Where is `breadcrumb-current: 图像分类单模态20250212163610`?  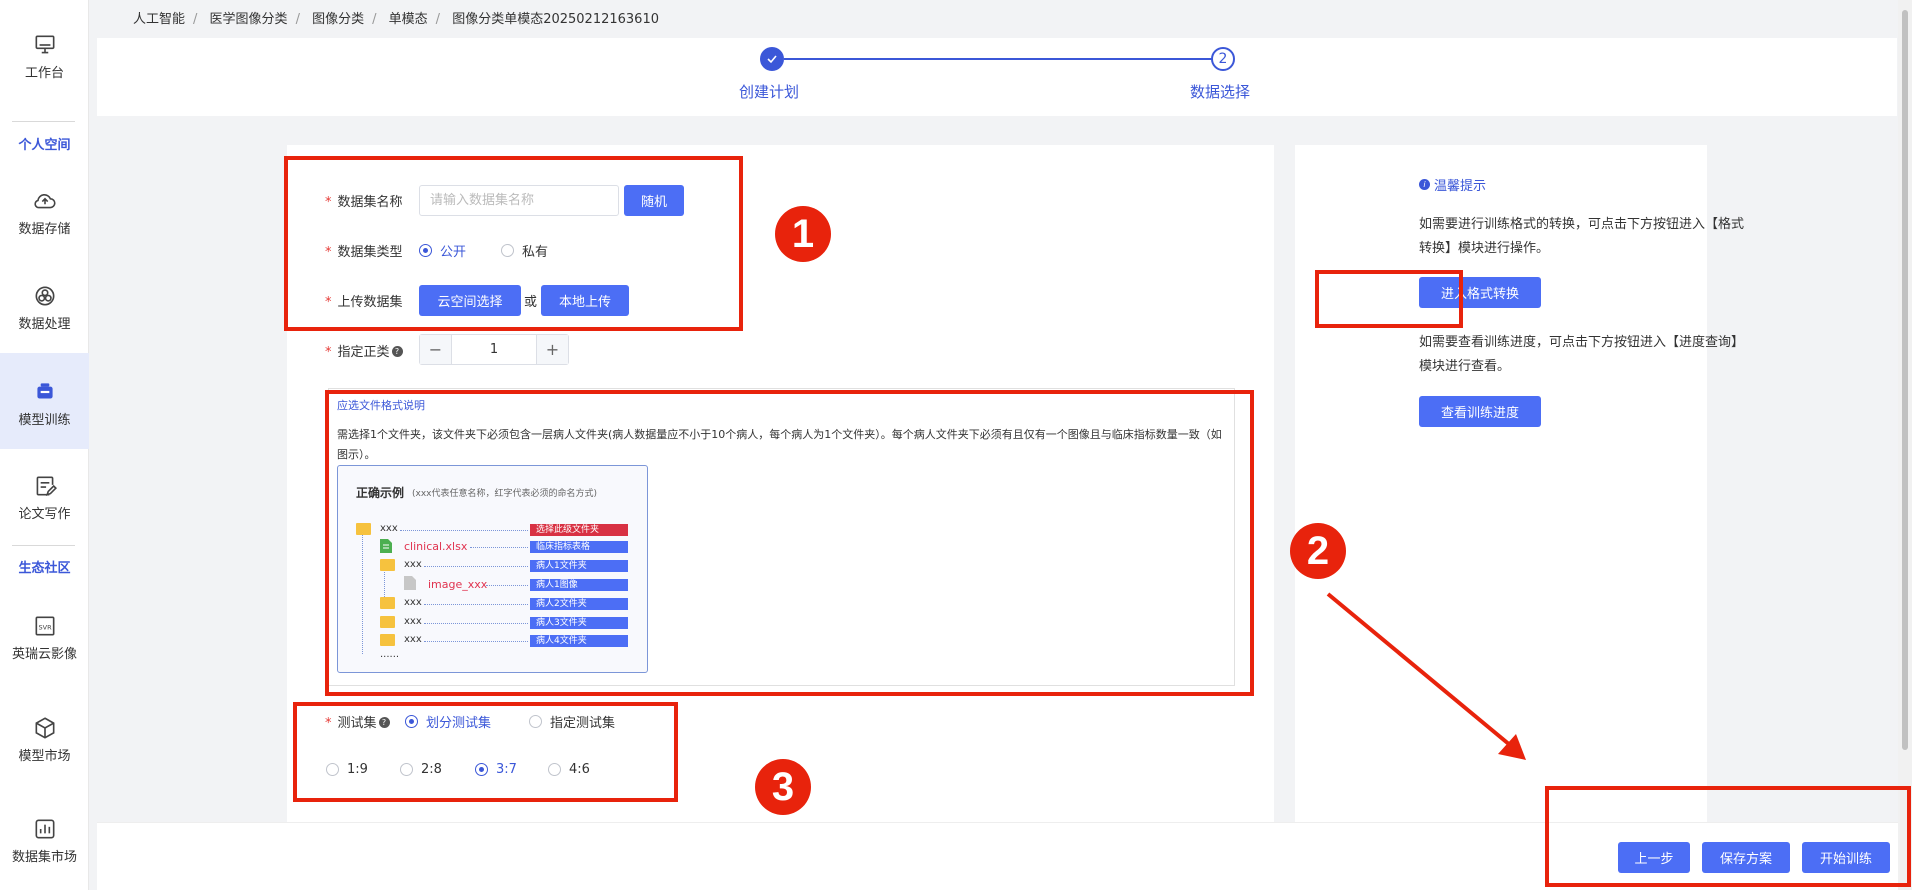 breadcrumb-current: 图像分类单模态20250212163610 is located at coordinates (555, 19).